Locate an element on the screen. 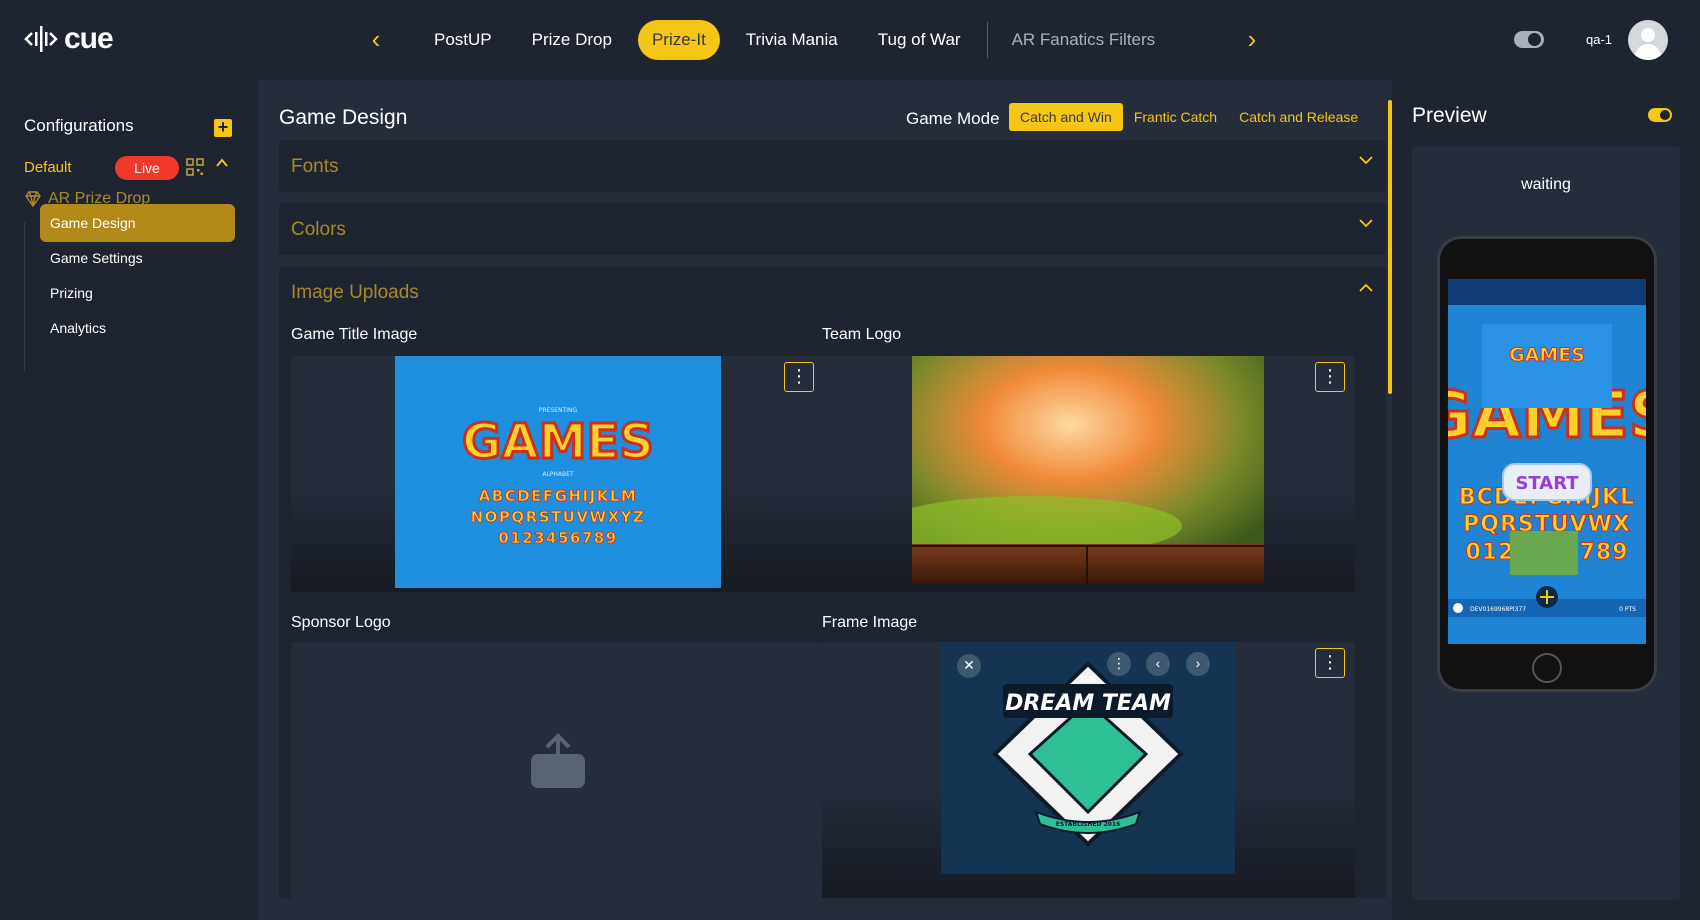  image-uploads-title: Image Uploads is located at coordinates (355, 293).